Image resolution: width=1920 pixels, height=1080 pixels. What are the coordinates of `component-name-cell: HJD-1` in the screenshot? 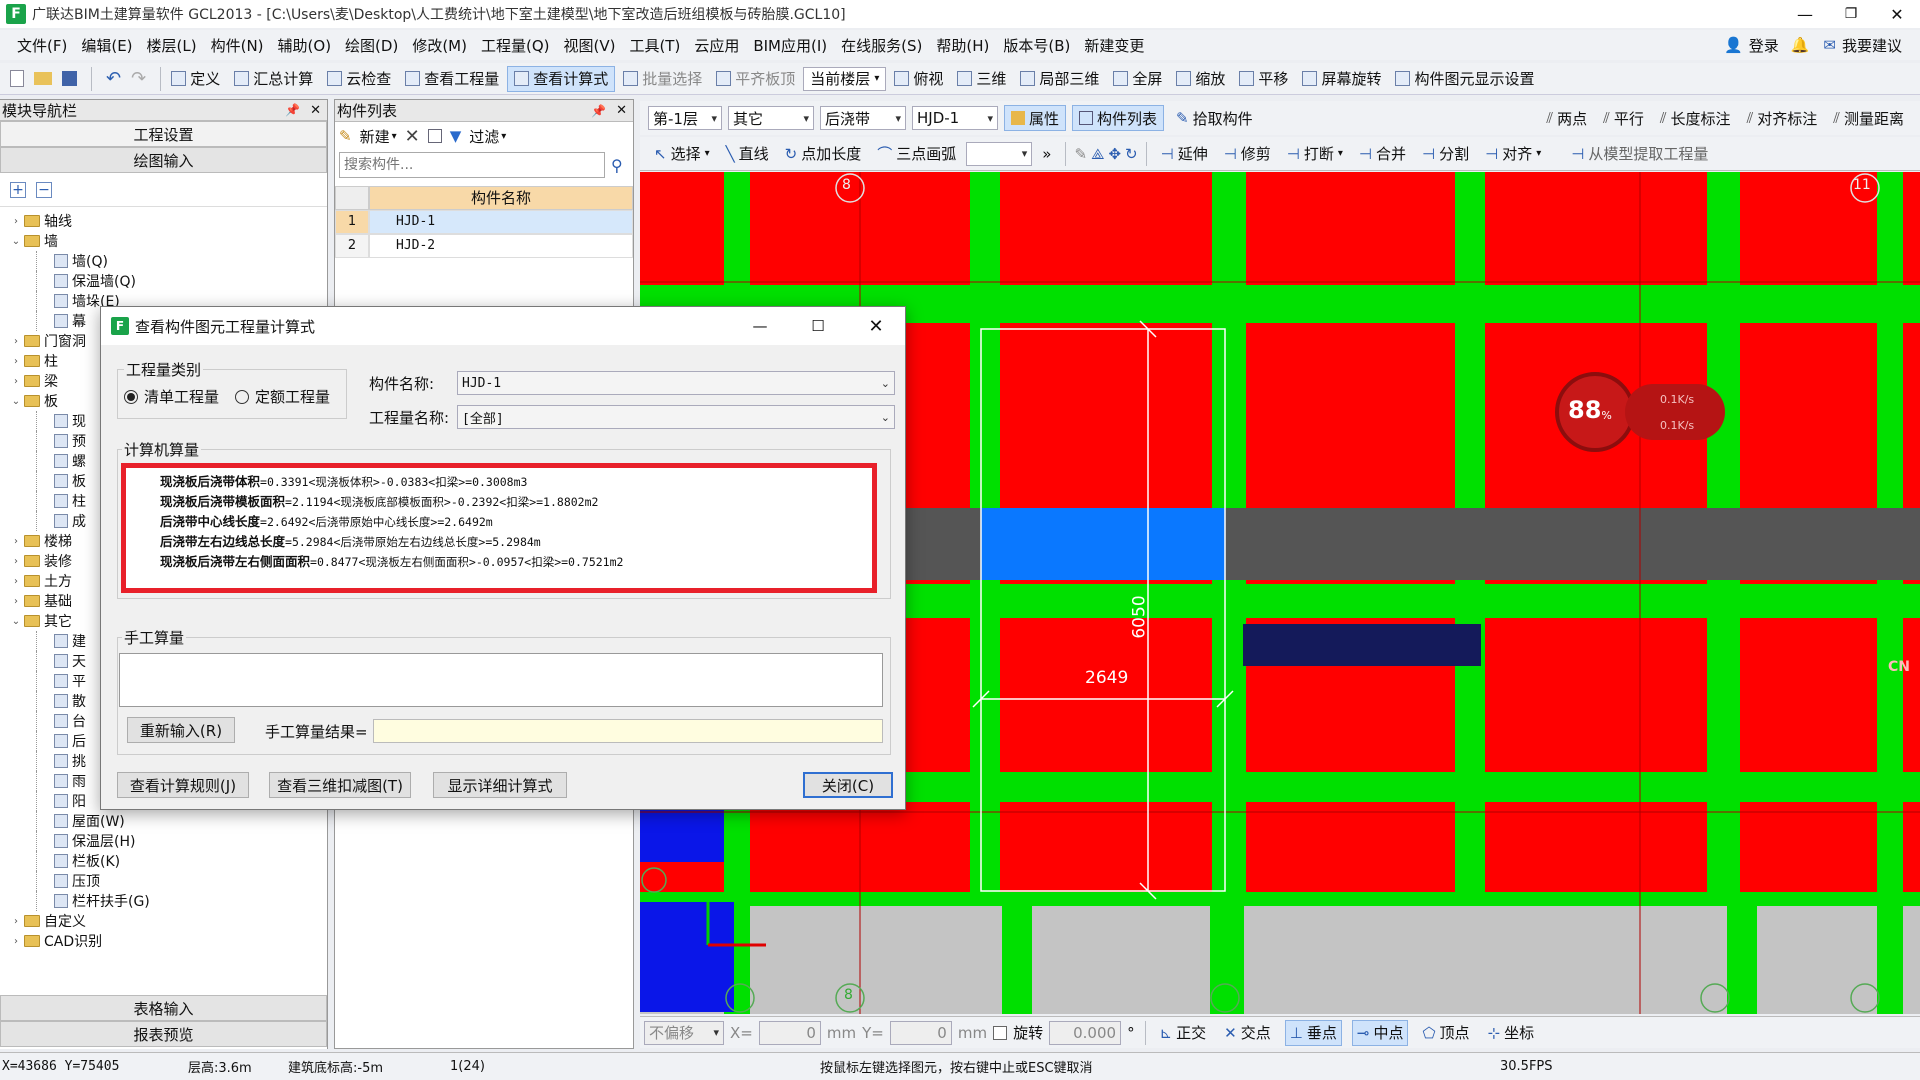 It's located at (501, 222).